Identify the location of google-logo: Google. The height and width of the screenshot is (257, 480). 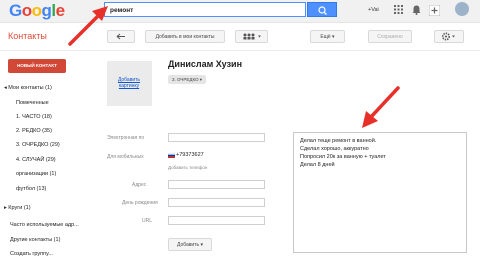
(37, 11).